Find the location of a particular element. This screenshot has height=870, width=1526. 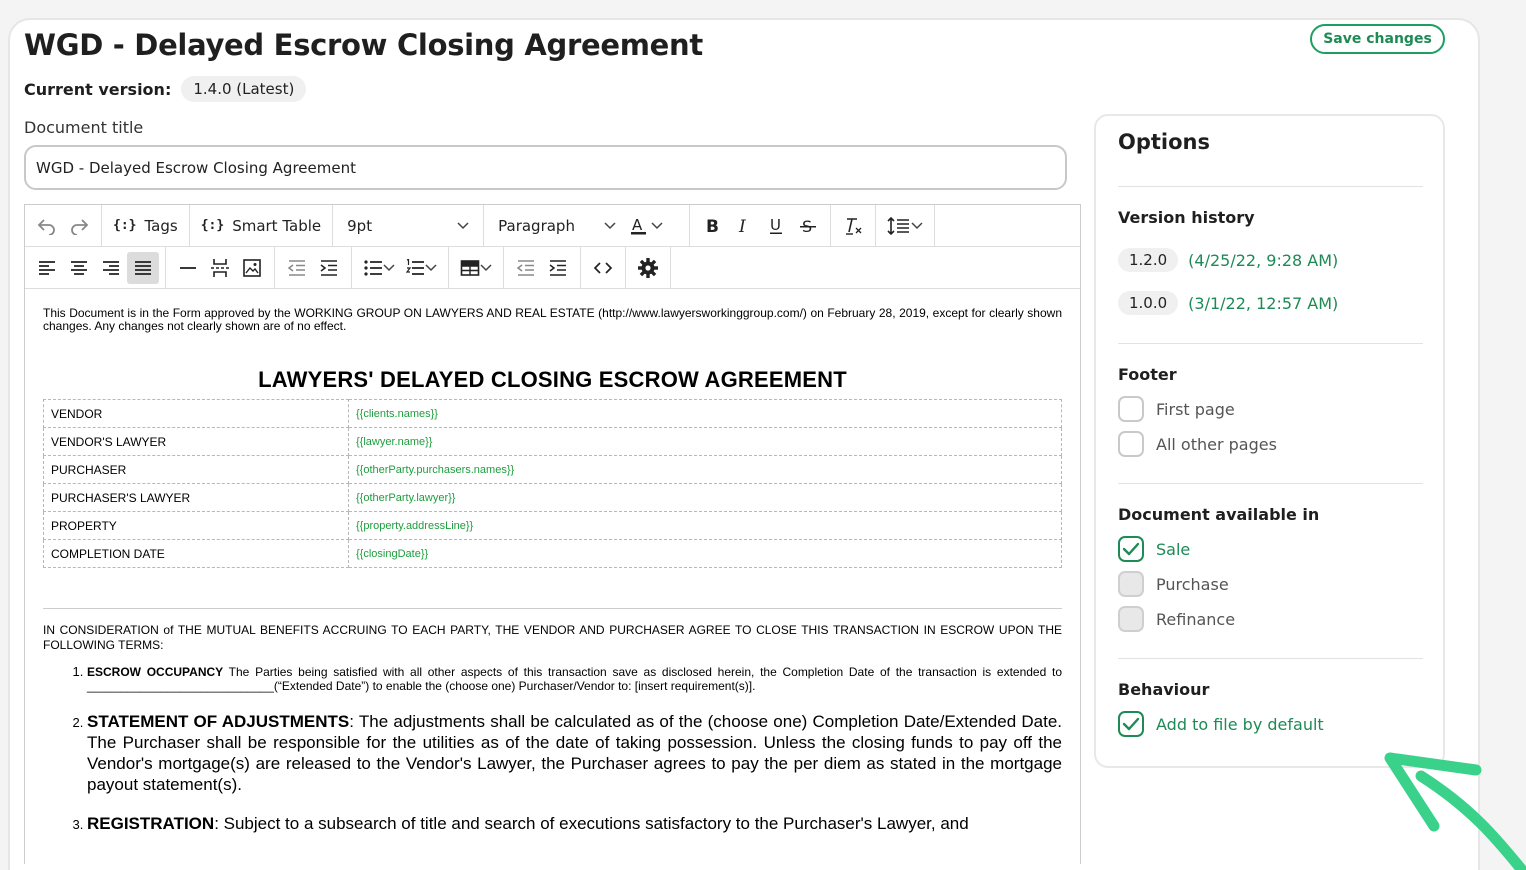

gear-icon is located at coordinates (648, 267).